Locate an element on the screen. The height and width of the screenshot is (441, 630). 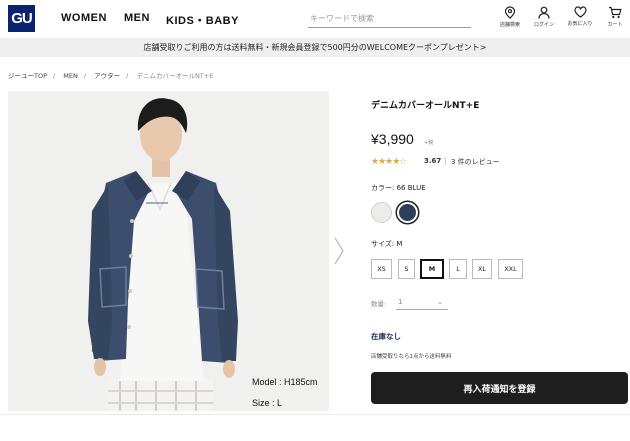
favorites-label: お気に入り is located at coordinates (580, 24).